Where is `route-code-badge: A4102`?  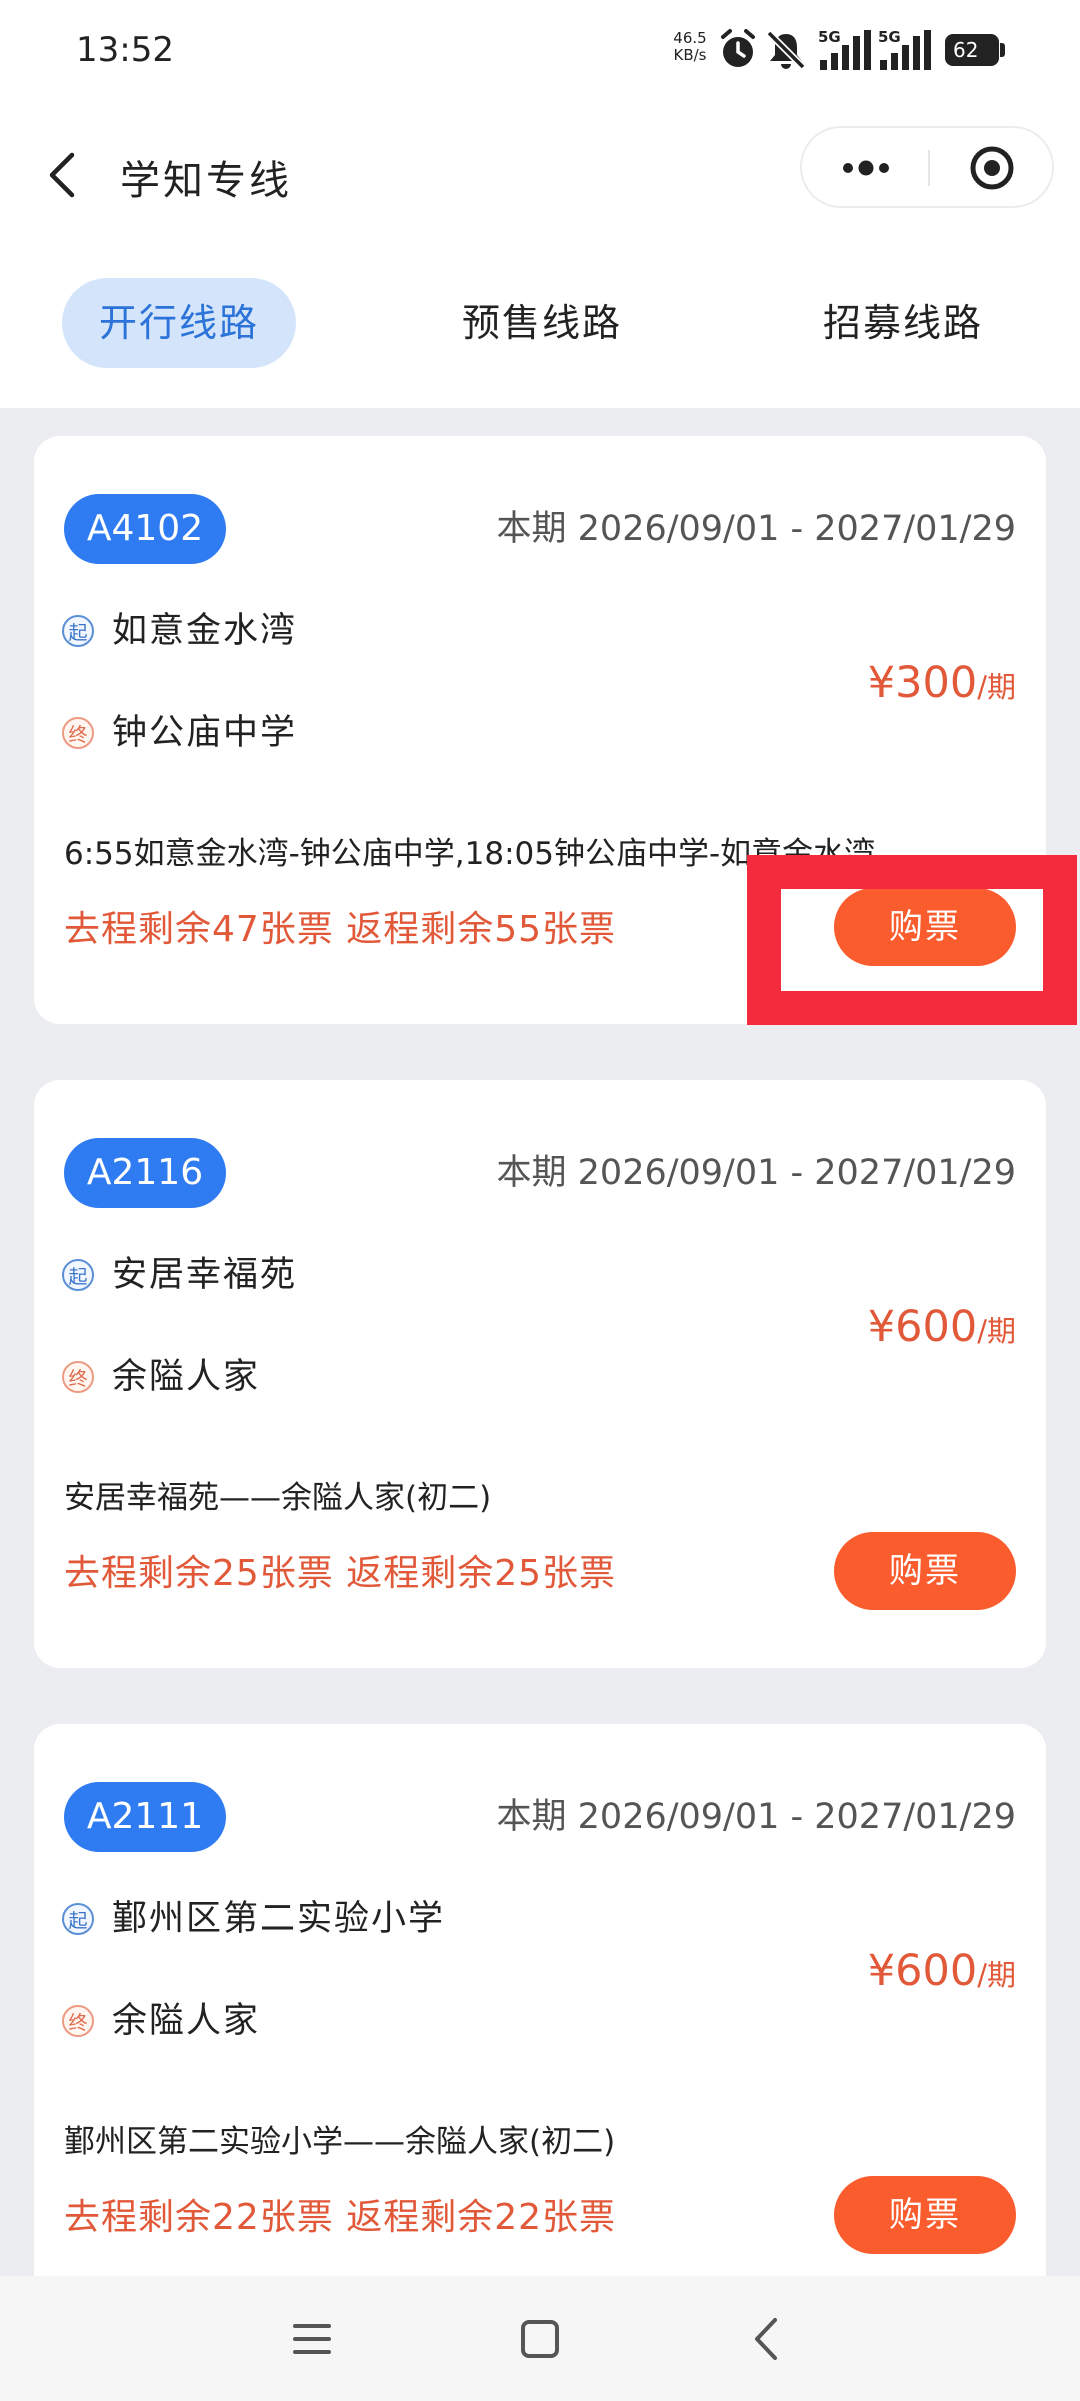 route-code-badge: A4102 is located at coordinates (145, 529).